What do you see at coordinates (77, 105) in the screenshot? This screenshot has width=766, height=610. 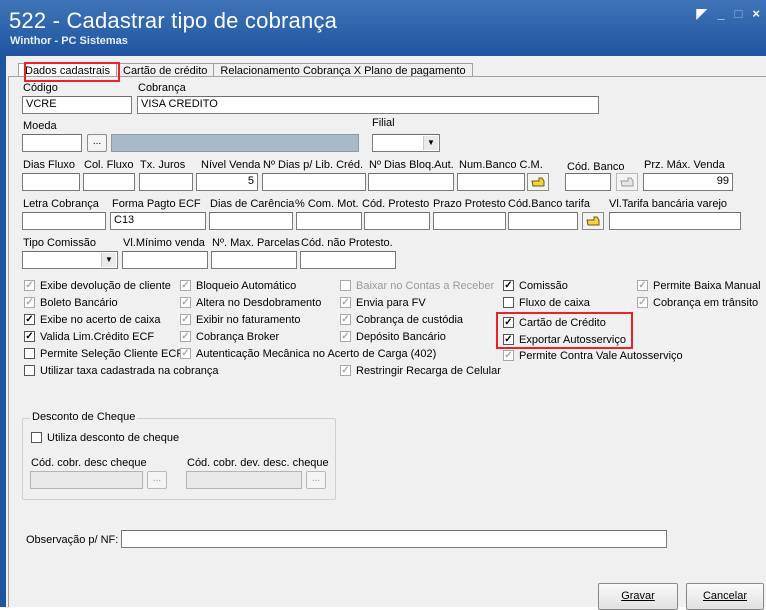 I see `codigo-input: VCRE` at bounding box center [77, 105].